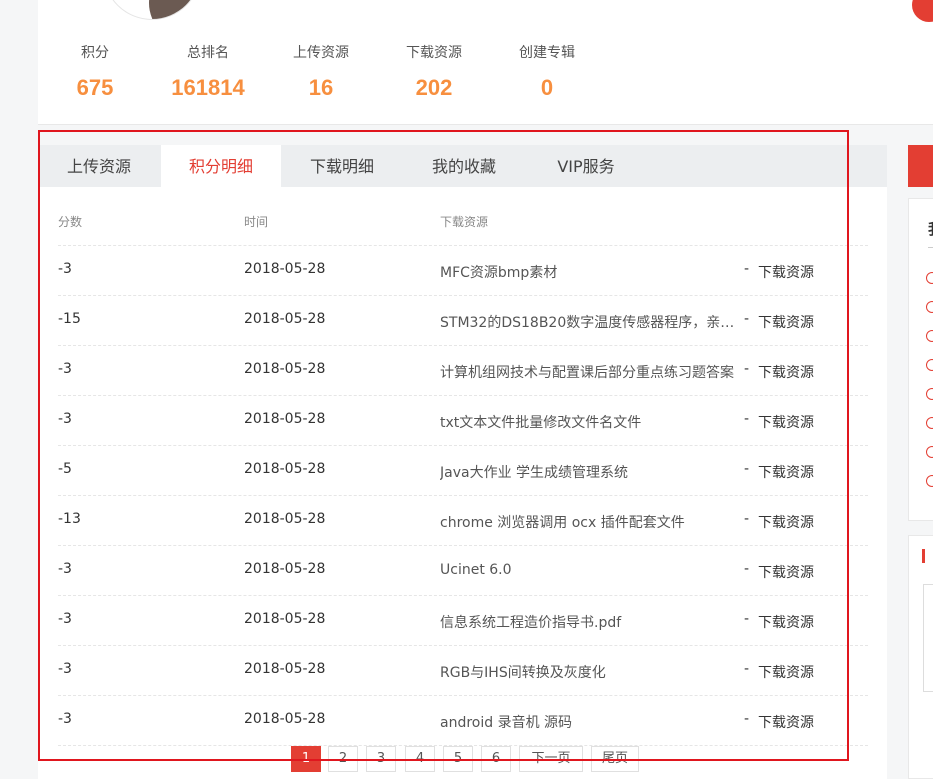 Image resolution: width=933 pixels, height=779 pixels. I want to click on resource-link: Java大作业 学生成绩管理系统, so click(590, 472).